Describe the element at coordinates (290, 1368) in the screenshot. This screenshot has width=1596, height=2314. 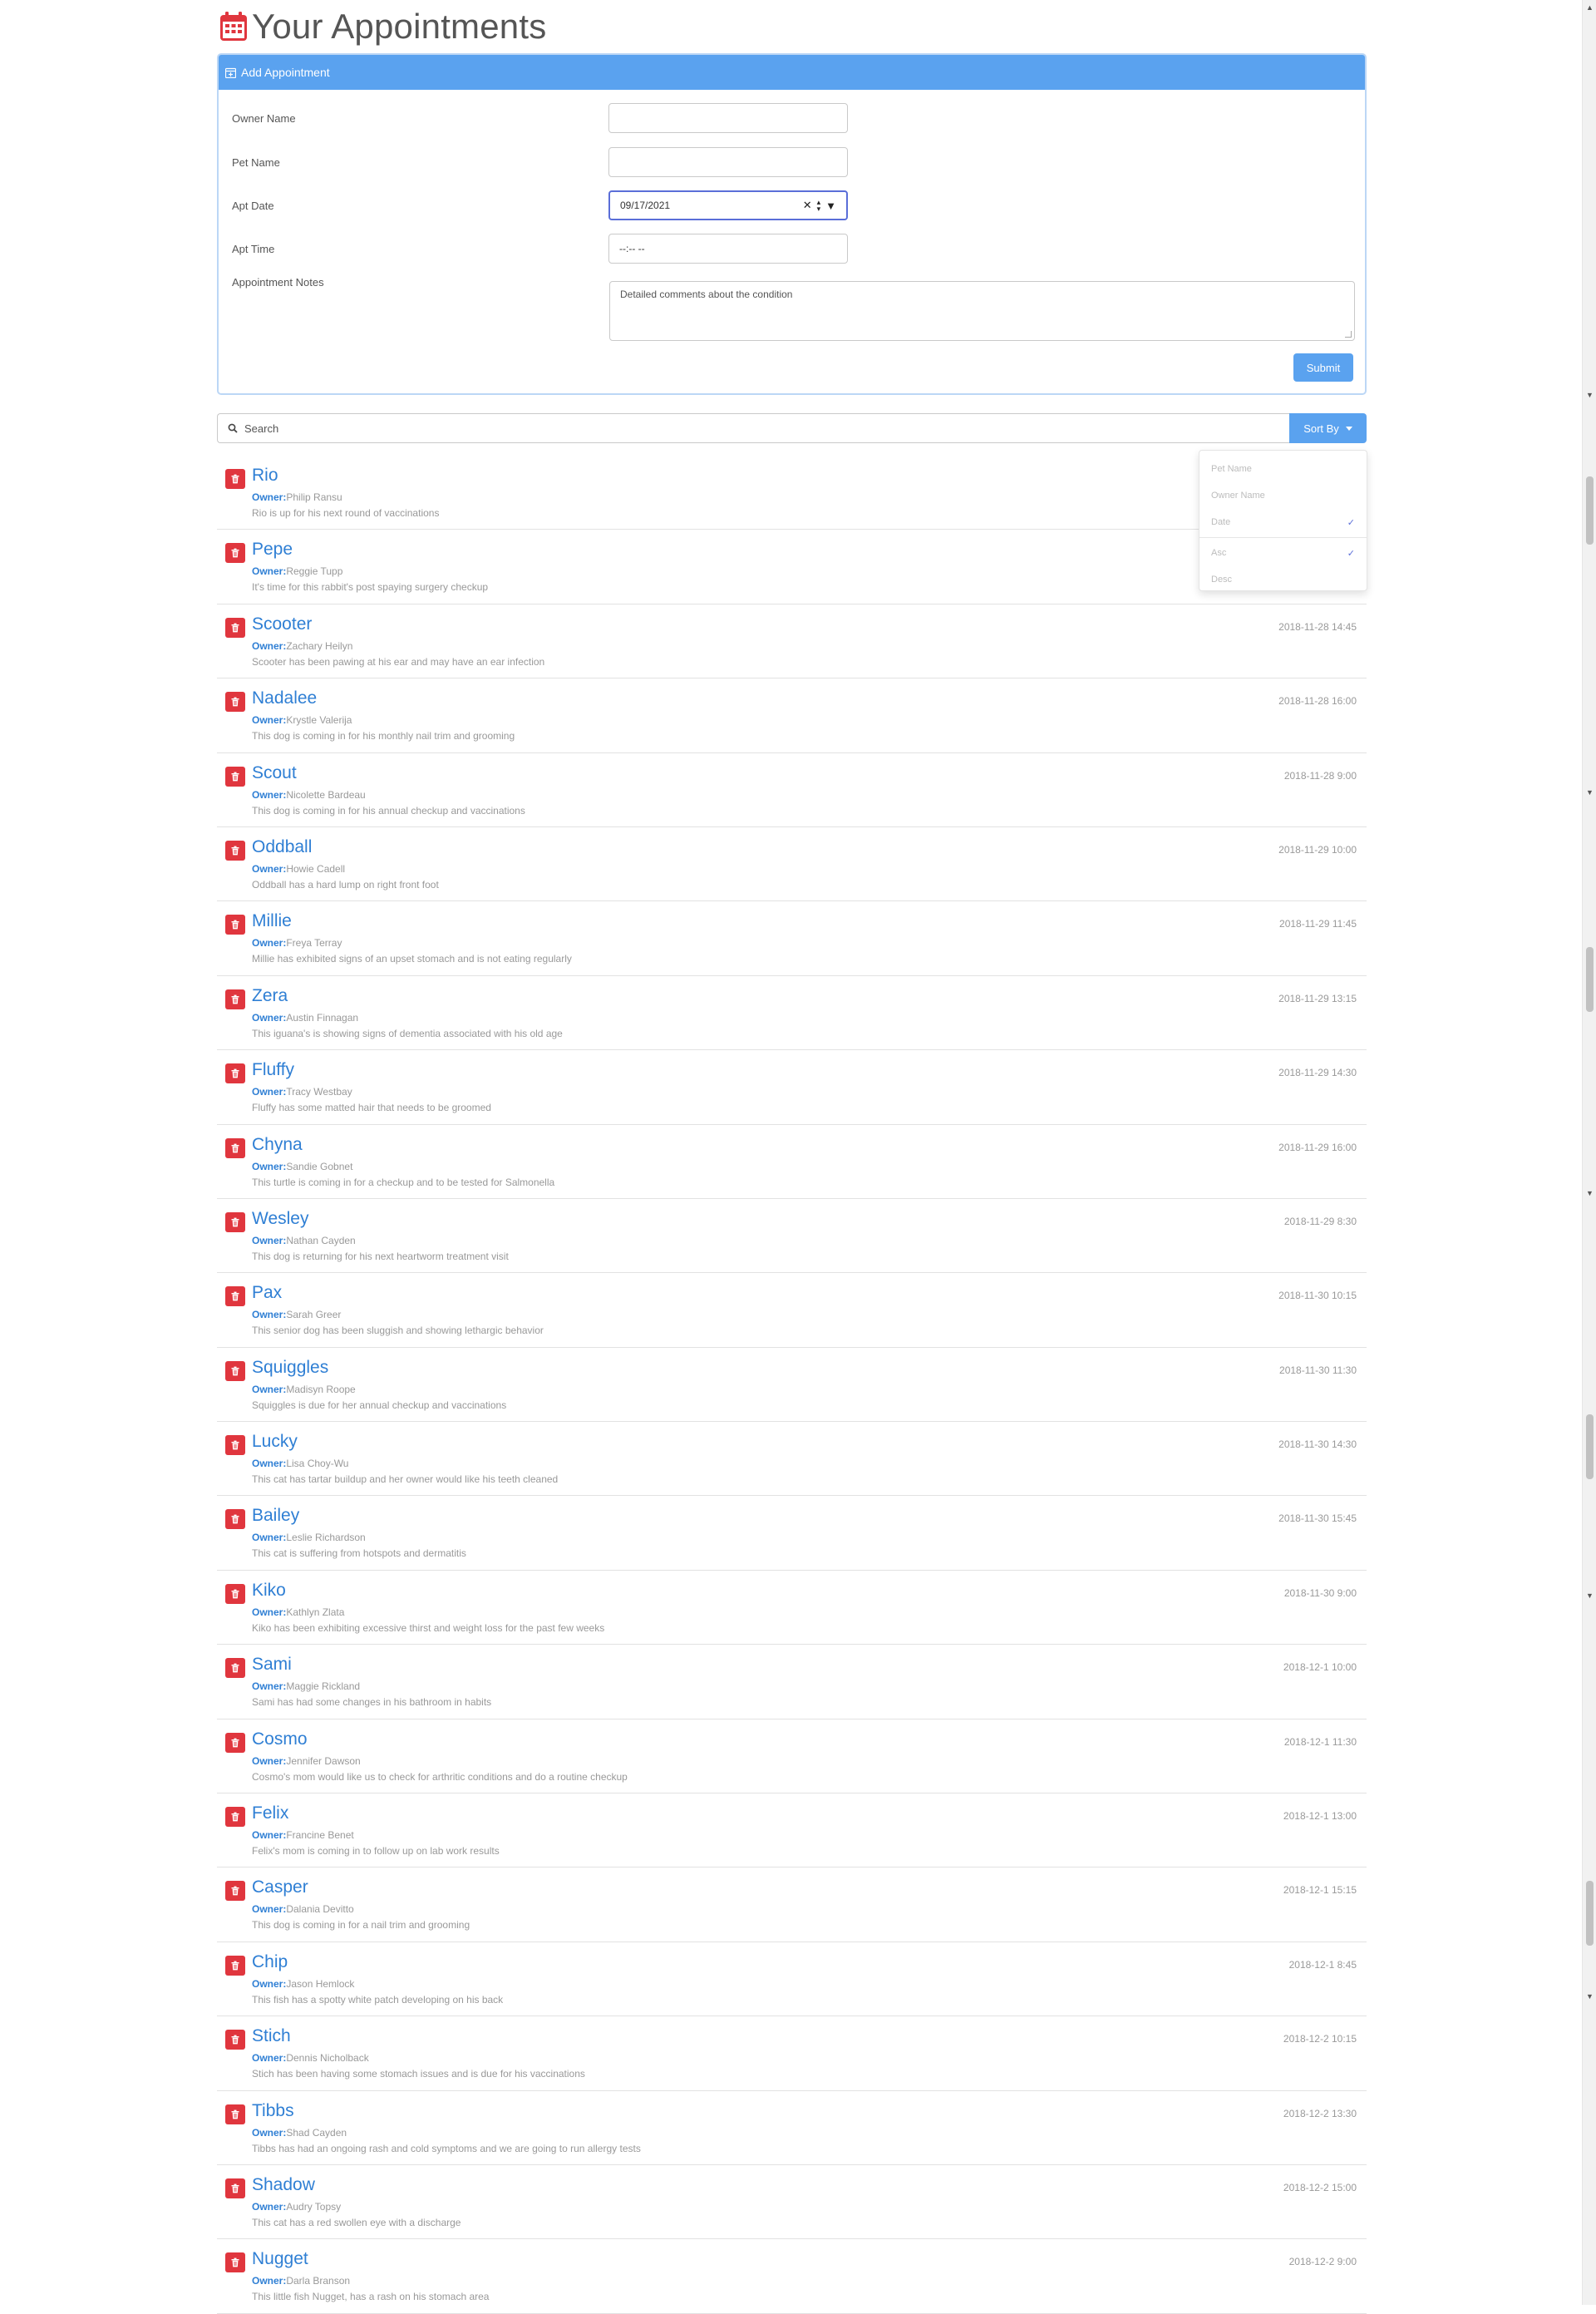
I see `pet-name: Squiggles` at that location.